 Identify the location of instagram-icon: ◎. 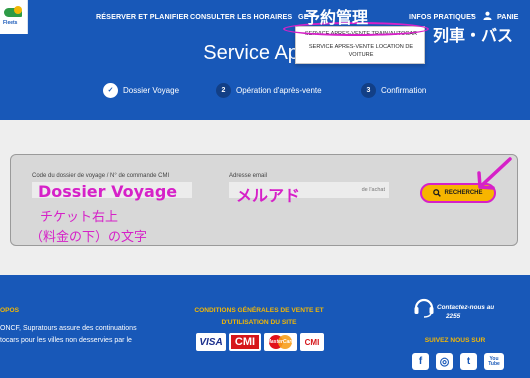
(444, 361).